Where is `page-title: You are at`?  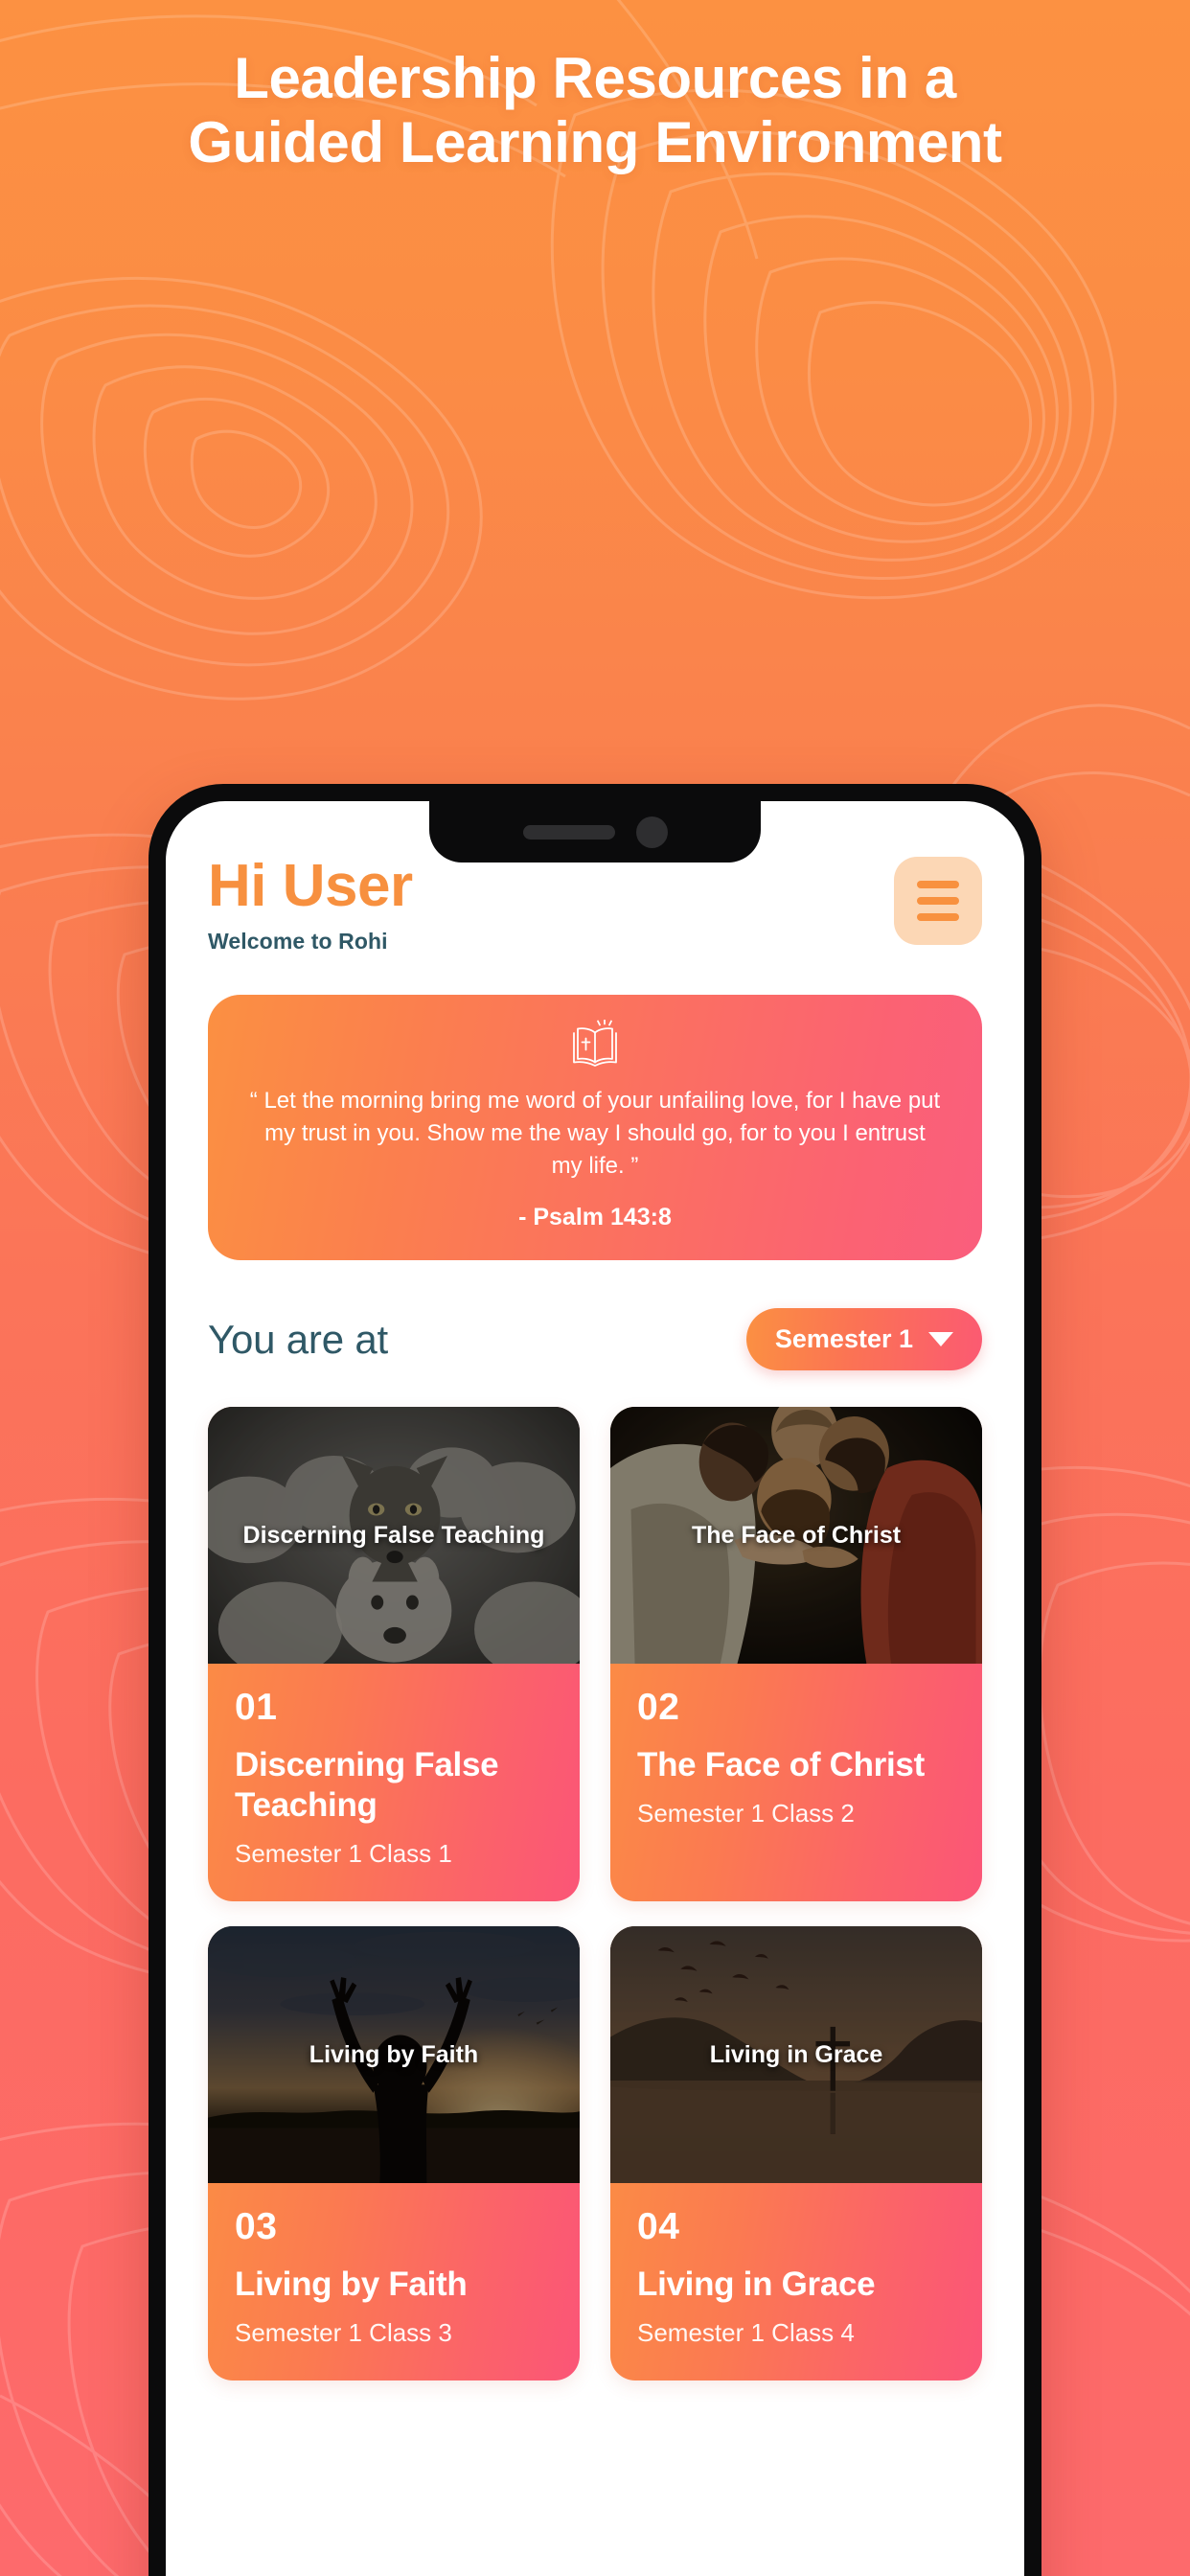
page-title: You are at is located at coordinates (298, 1339).